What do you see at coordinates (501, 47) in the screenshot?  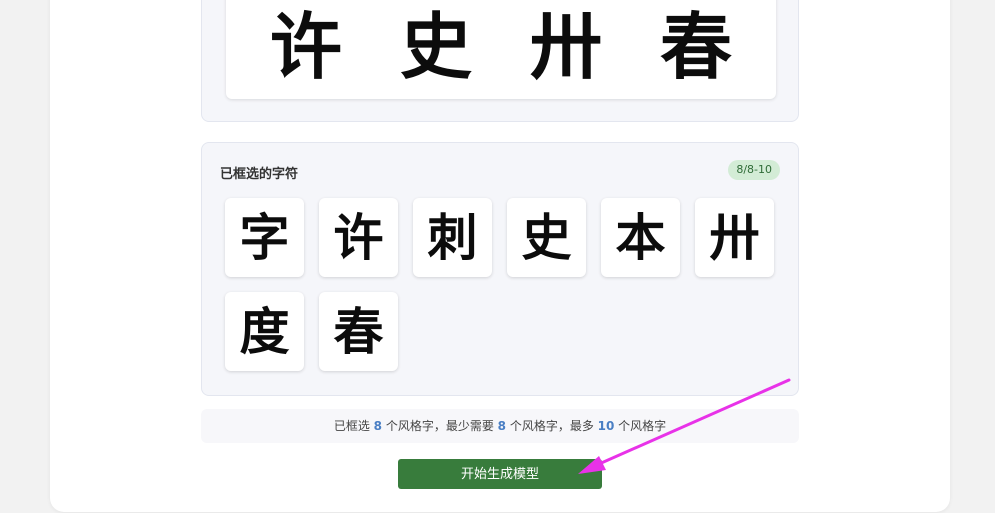 I see `preview-glyph-row: 许 史 卅 春` at bounding box center [501, 47].